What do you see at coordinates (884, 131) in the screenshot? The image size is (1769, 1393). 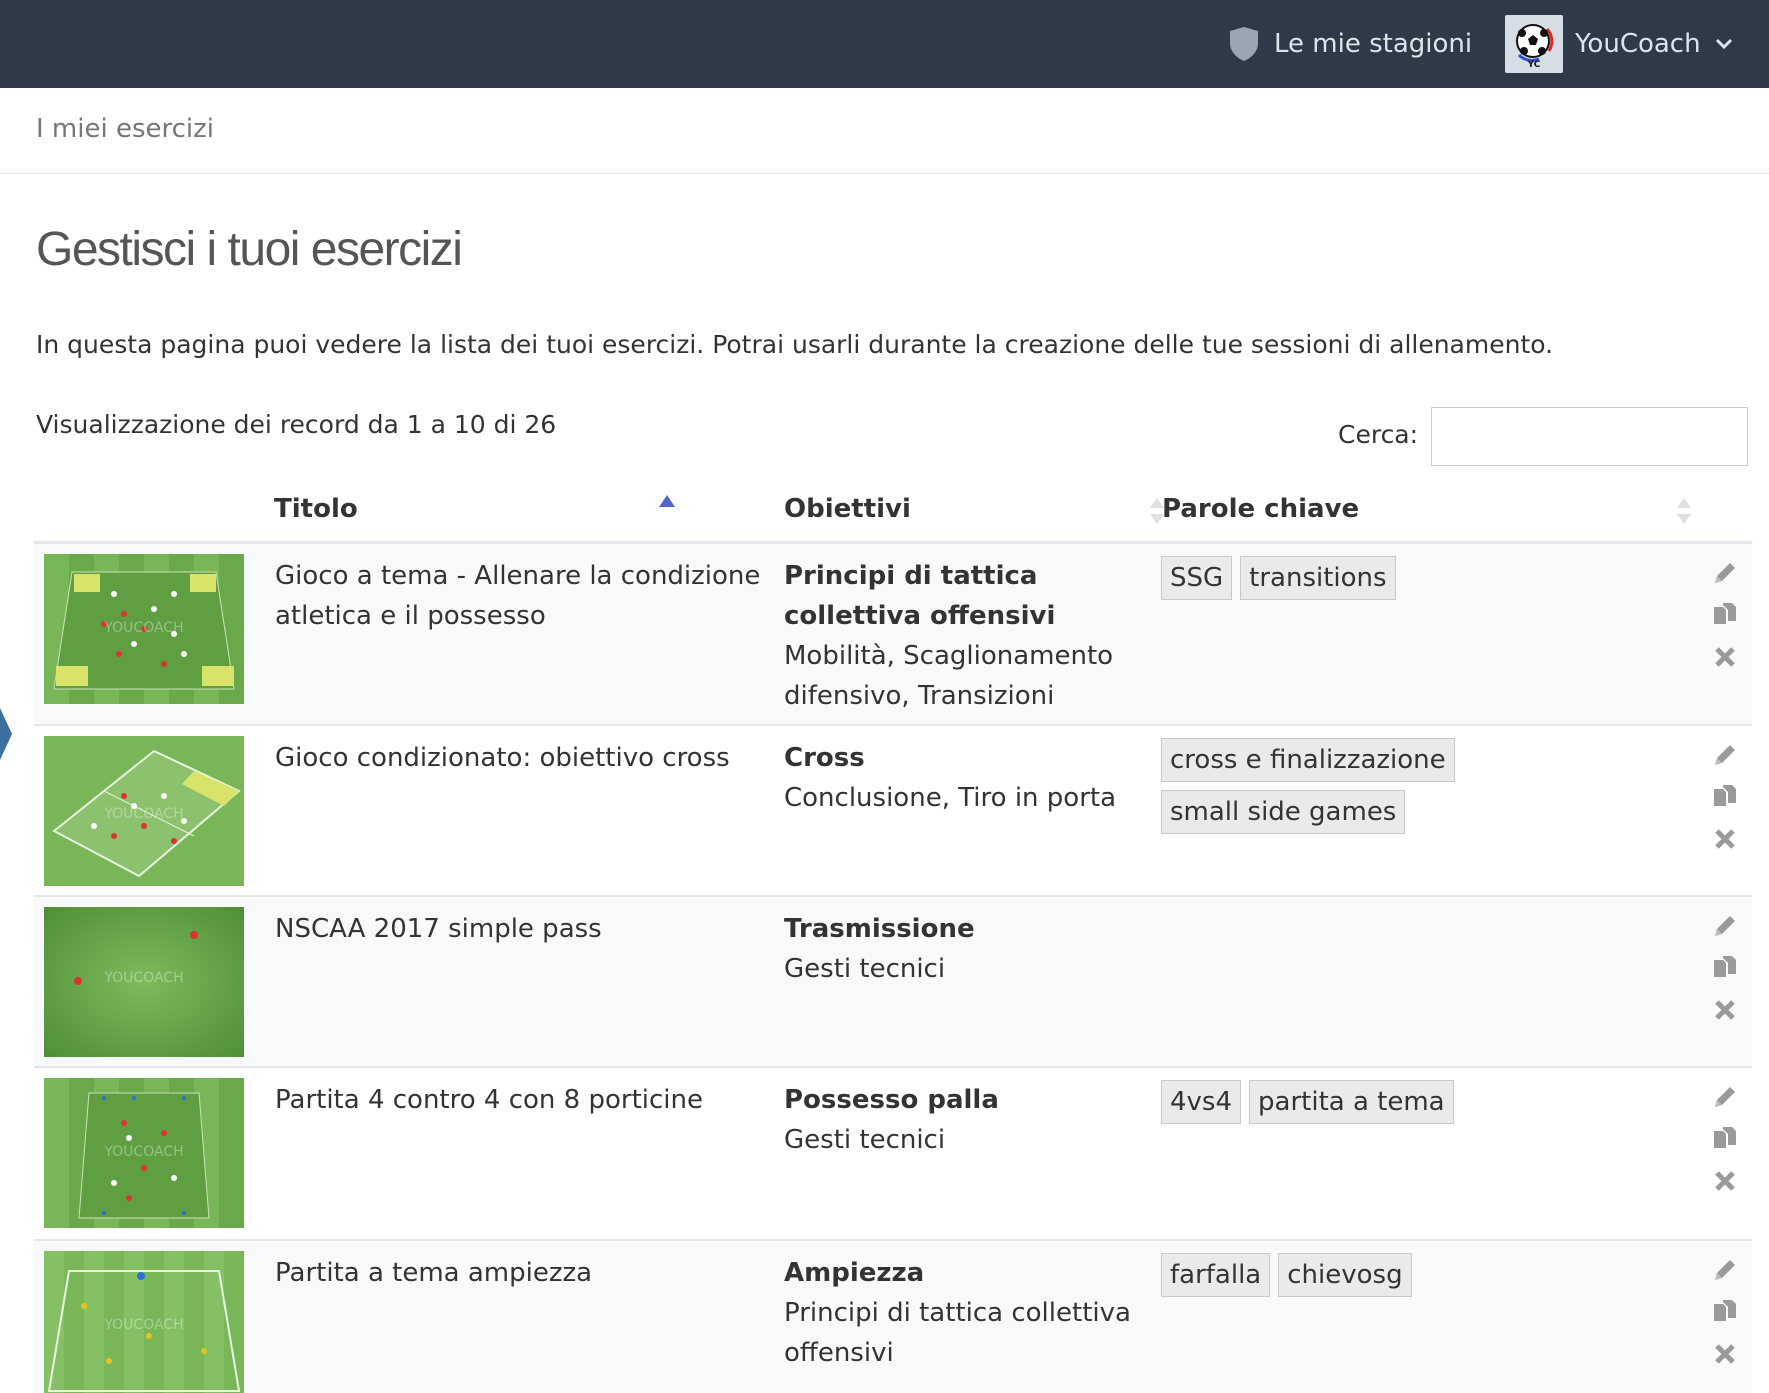 I see `breadcrumb: I miei esercizi` at bounding box center [884, 131].